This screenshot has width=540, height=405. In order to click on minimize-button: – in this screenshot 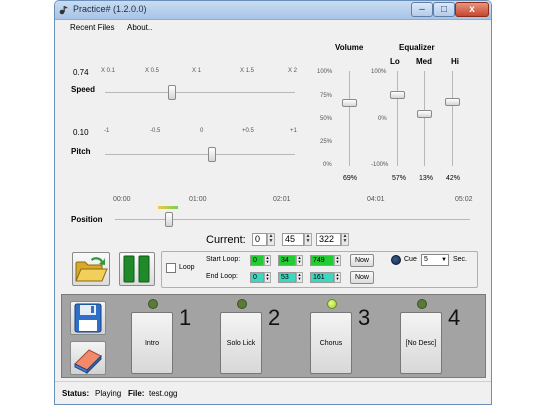, I will do `click(422, 9)`.